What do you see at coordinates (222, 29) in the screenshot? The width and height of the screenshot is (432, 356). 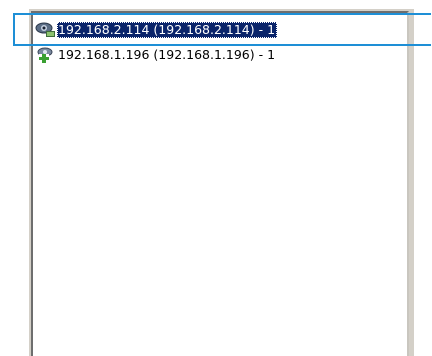 I see `selection-highlight-box` at bounding box center [222, 29].